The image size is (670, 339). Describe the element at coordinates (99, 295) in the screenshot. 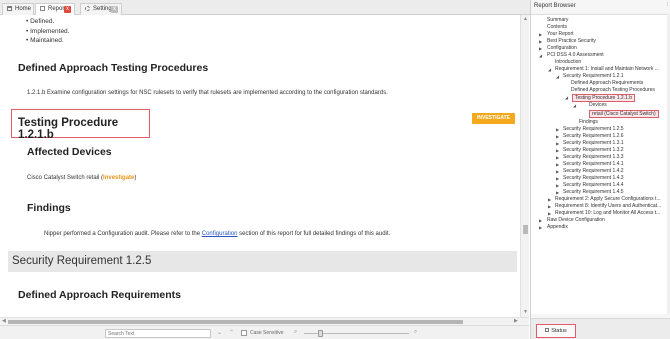

I see `heading-approach-requirements: Defined Approach Requirements` at that location.